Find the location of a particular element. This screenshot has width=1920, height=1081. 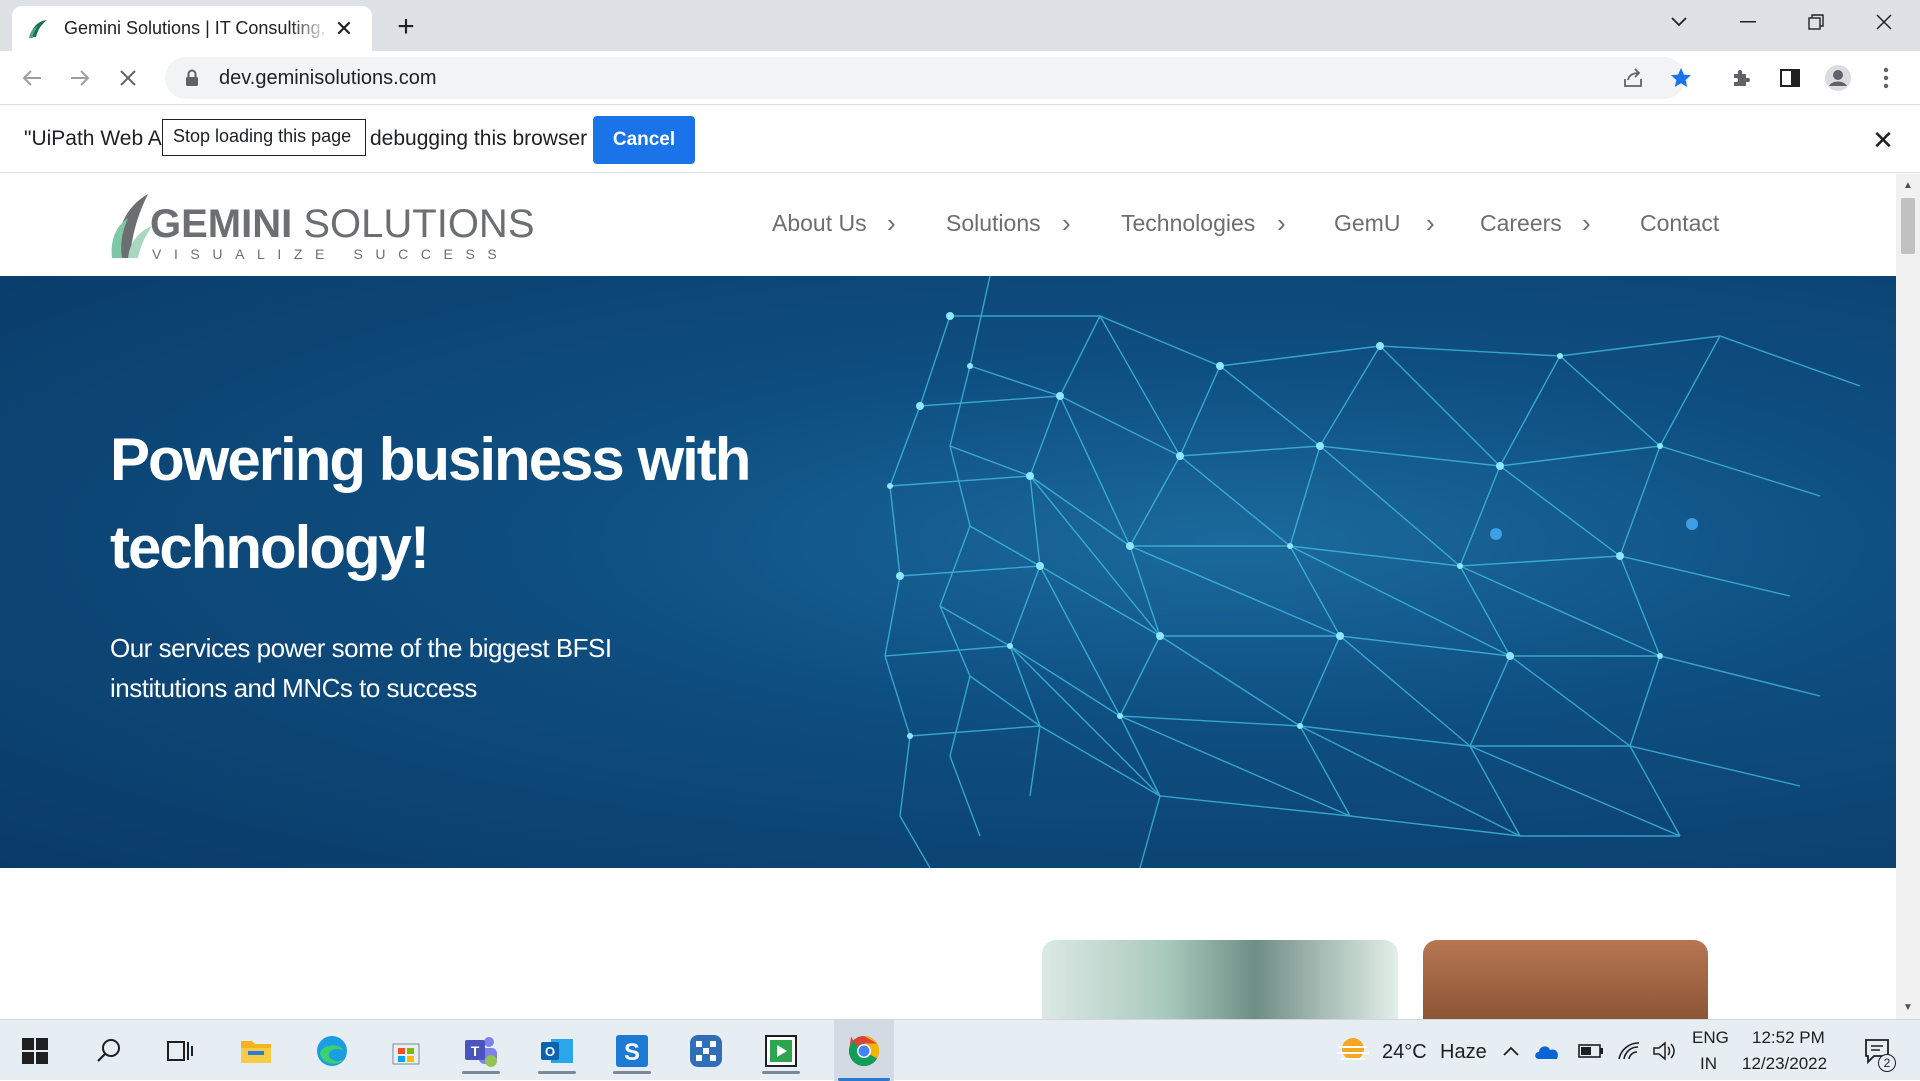

cancel-debugging-button: Cancel is located at coordinates (644, 140).